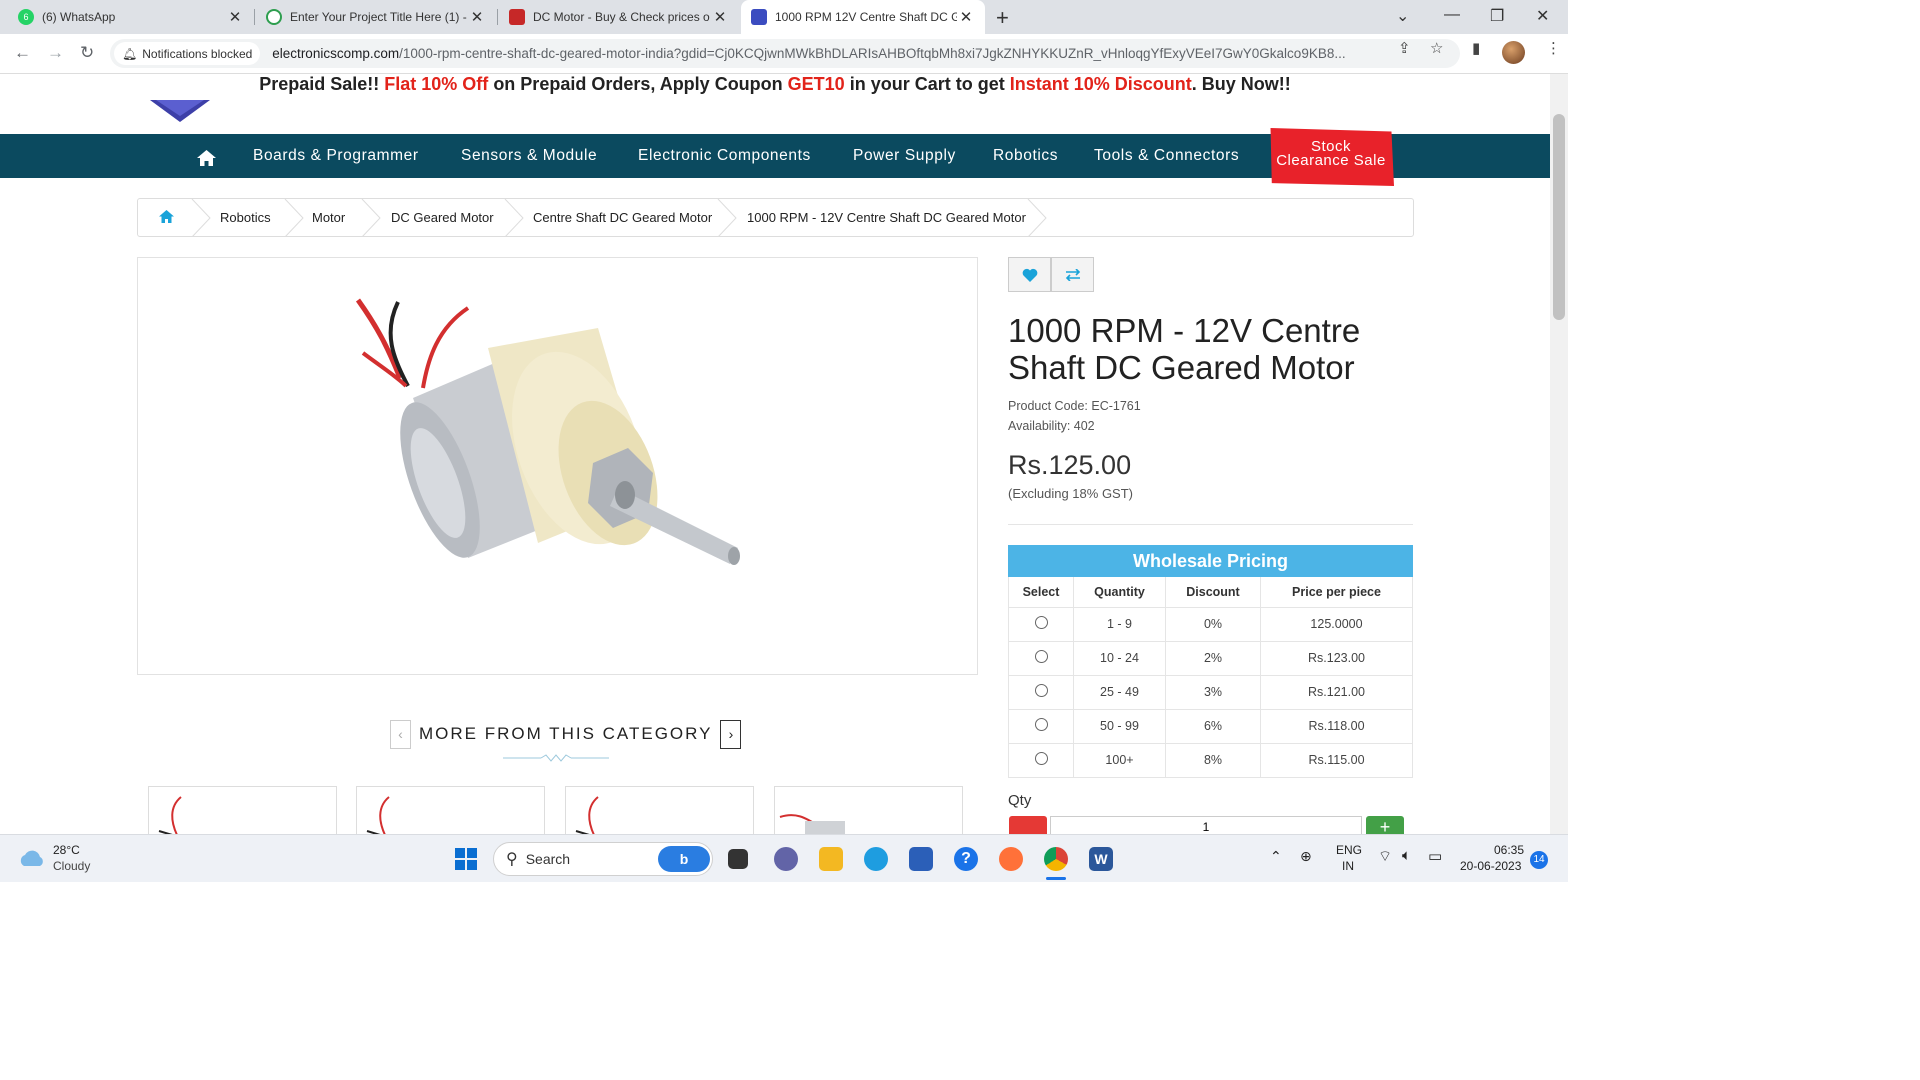 The image size is (1920, 1080). I want to click on nav-robotics: Robotics, so click(1025, 156).